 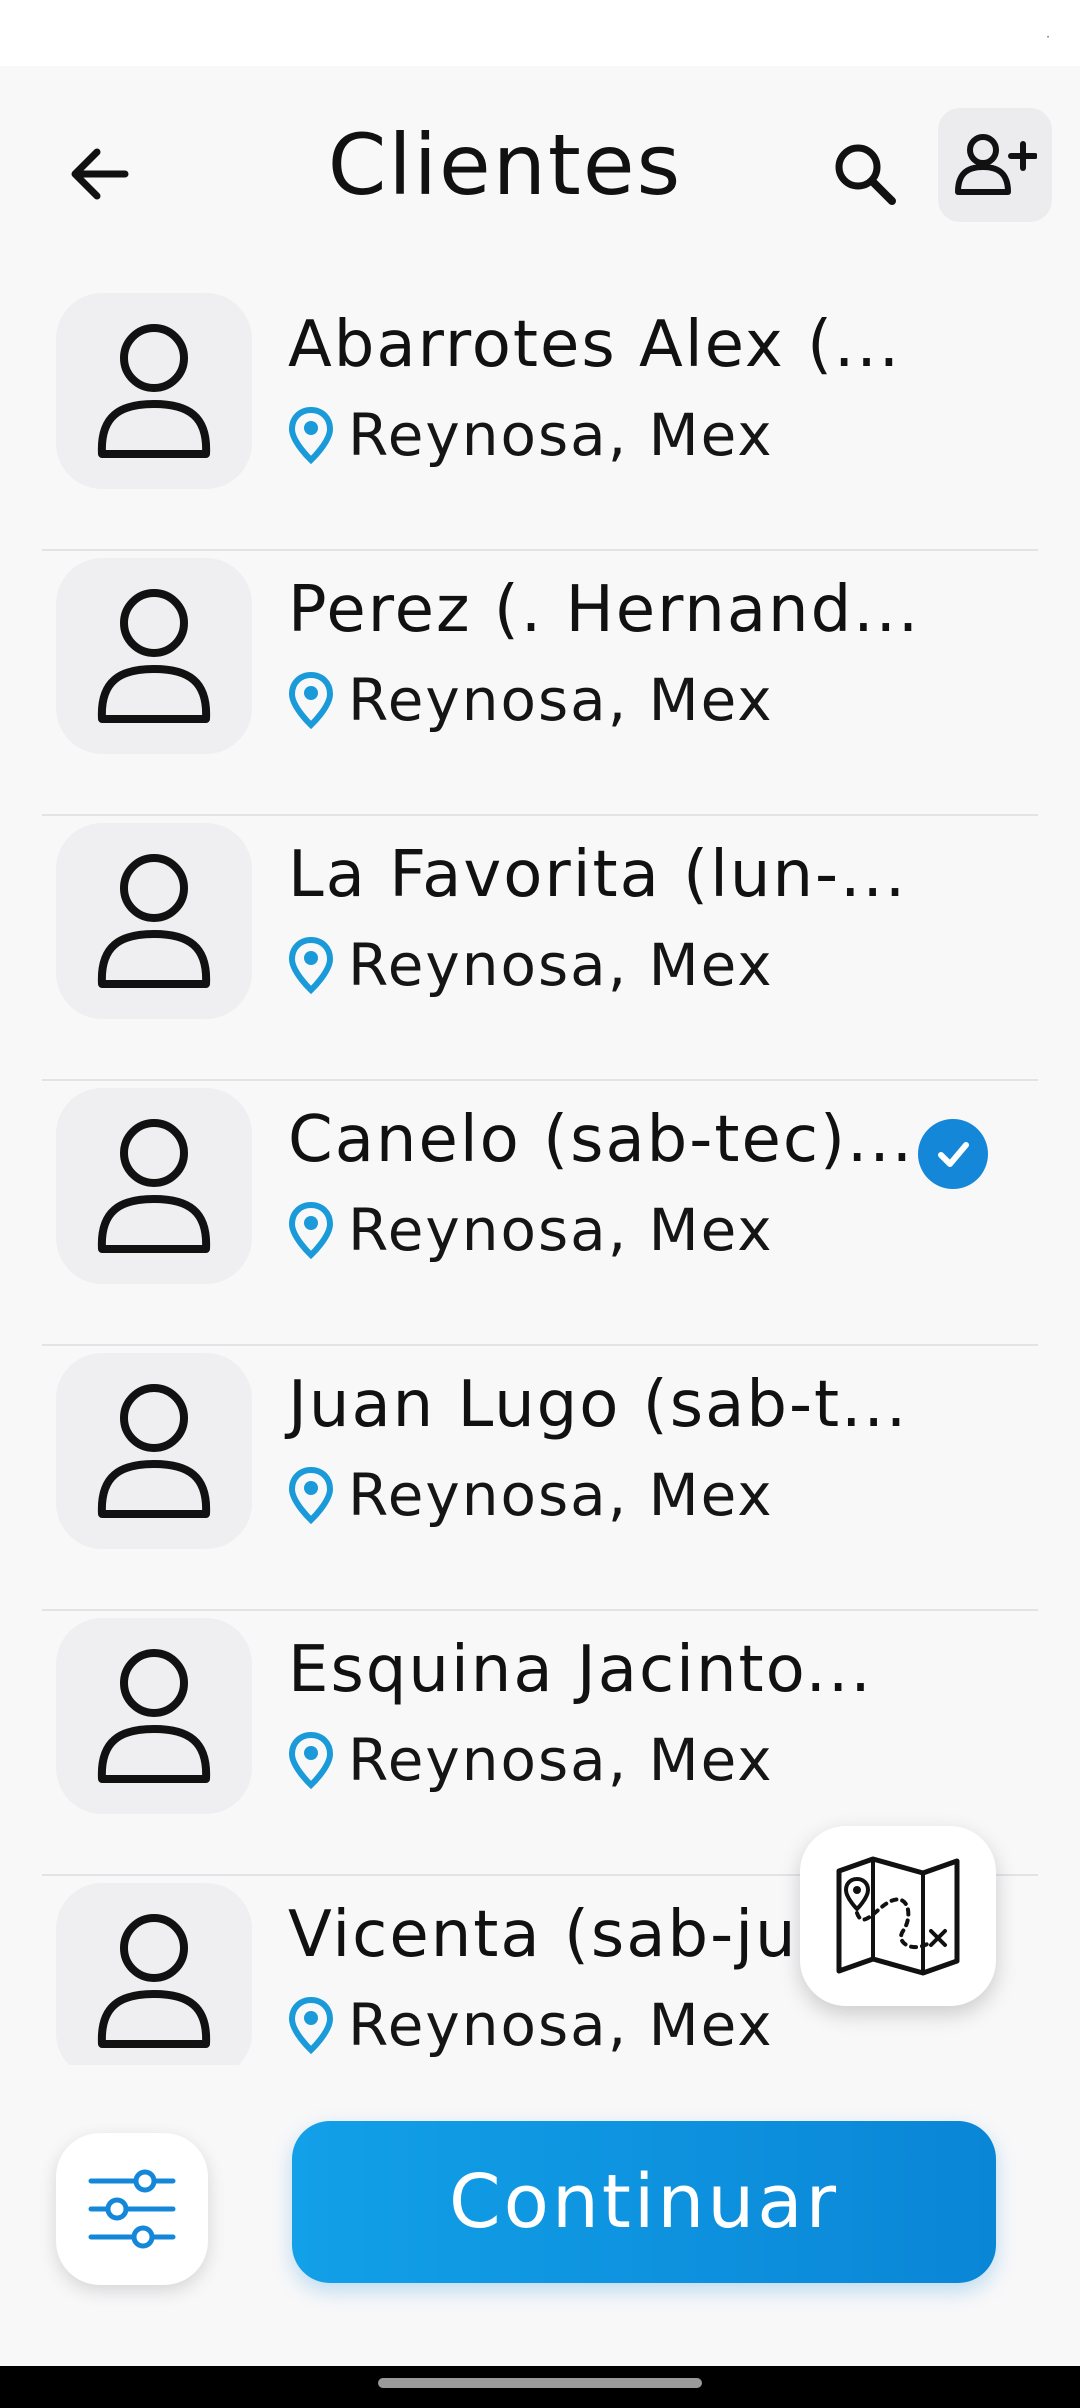 What do you see at coordinates (540, 33) in the screenshot?
I see `status-bar: ·` at bounding box center [540, 33].